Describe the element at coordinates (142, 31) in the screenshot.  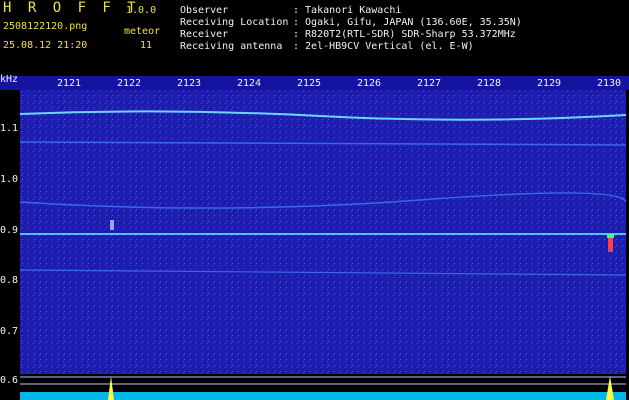
I see `meteor-label: meteor` at that location.